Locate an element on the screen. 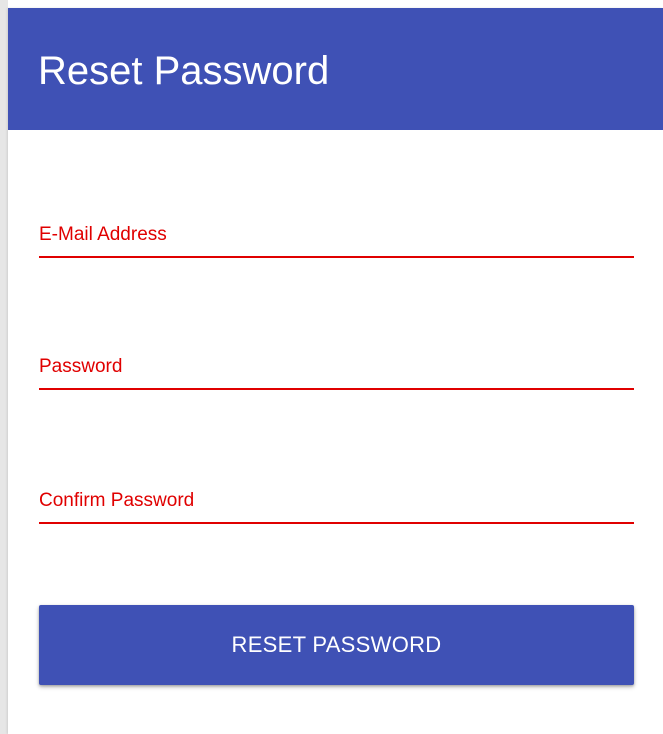  confirm-password-field is located at coordinates (336, 507).